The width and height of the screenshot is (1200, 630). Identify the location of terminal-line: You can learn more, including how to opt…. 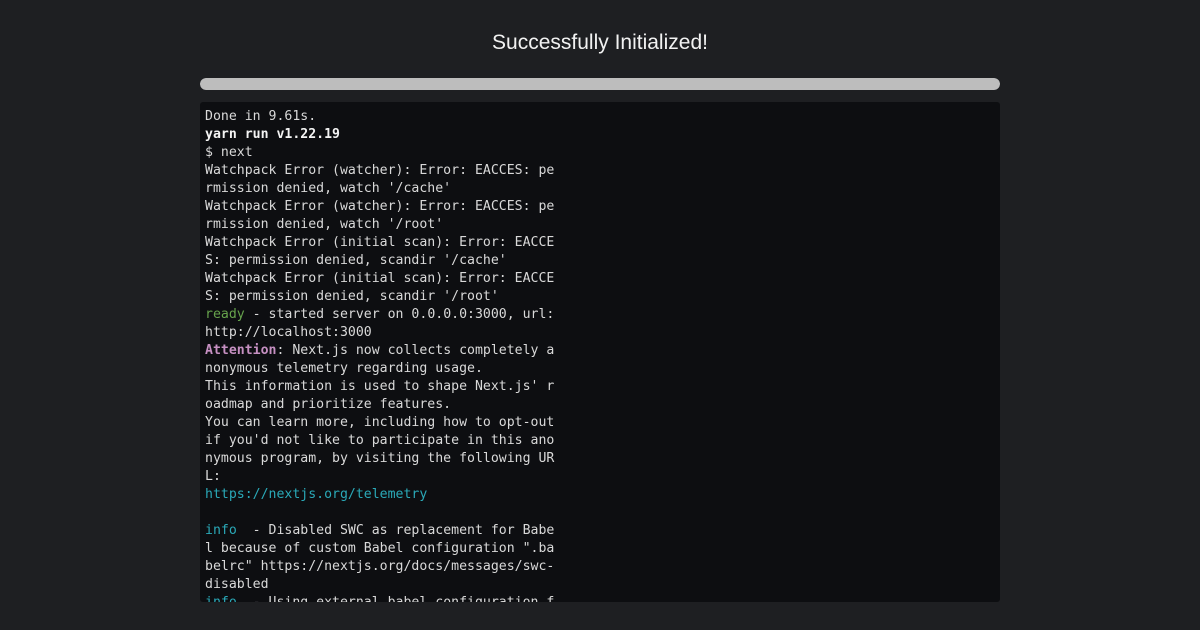
(381, 450).